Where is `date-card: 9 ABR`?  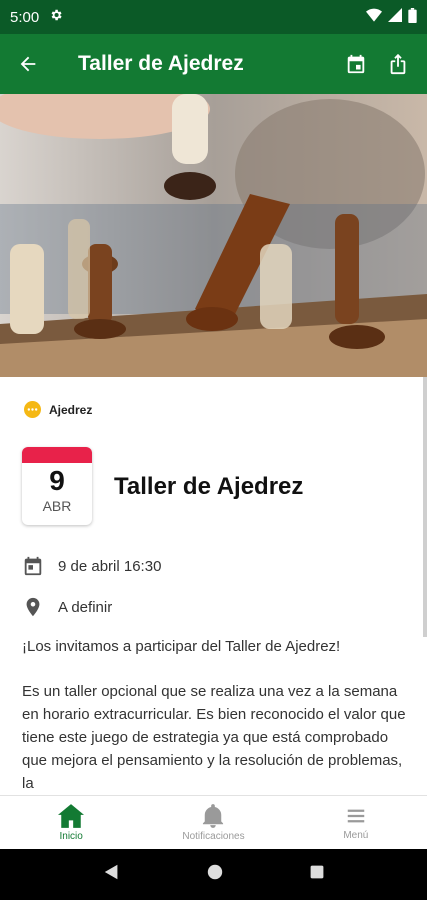
date-card: 9 ABR is located at coordinates (57, 486).